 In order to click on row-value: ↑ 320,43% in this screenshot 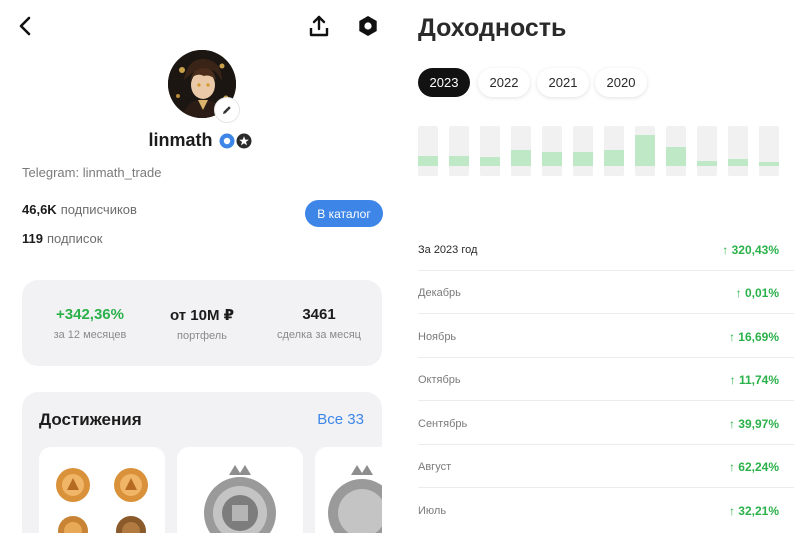, I will do `click(750, 250)`.